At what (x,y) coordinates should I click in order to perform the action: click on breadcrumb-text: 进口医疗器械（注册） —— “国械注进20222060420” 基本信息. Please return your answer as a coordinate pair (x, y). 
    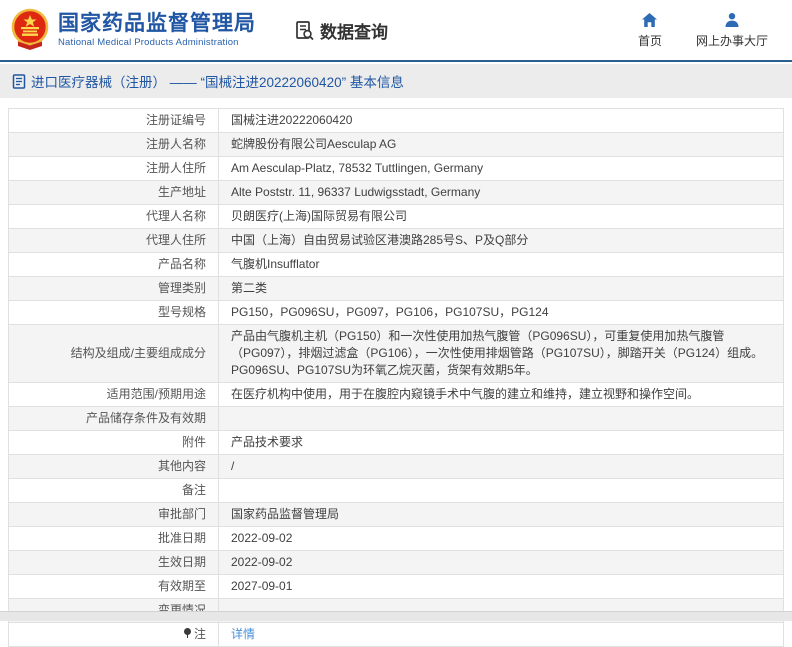
    Looking at the image, I should click on (217, 82).